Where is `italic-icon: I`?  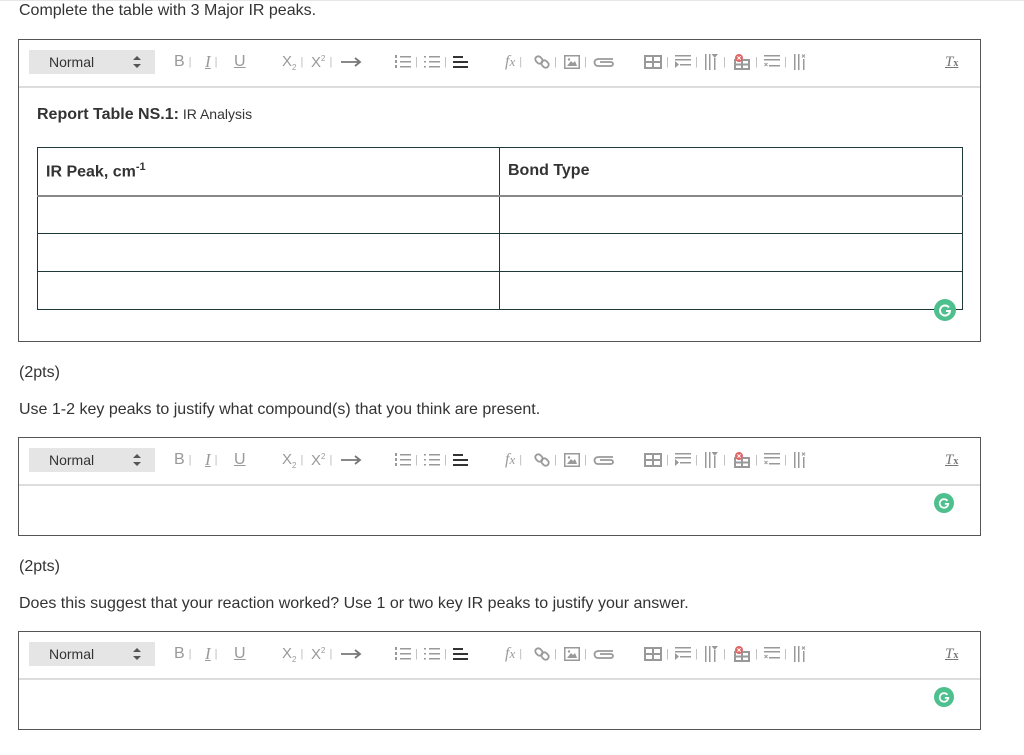 italic-icon: I is located at coordinates (208, 653).